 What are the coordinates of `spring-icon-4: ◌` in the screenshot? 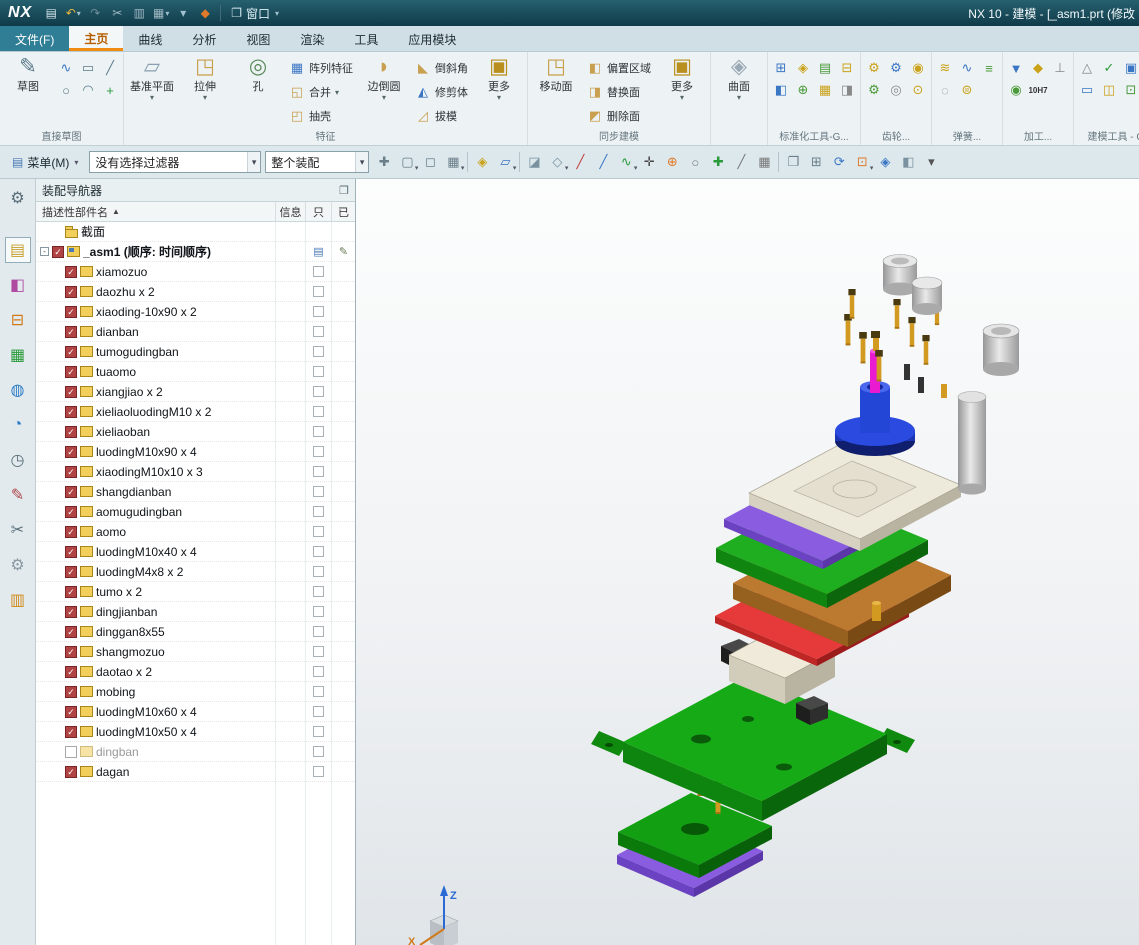 It's located at (945, 90).